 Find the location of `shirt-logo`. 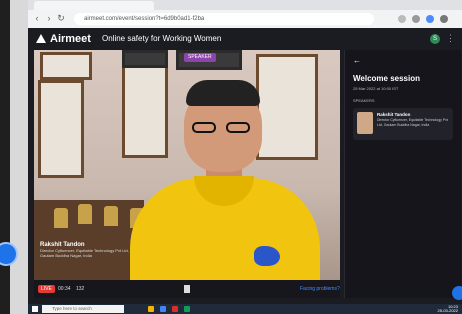

shirt-logo is located at coordinates (267, 256).